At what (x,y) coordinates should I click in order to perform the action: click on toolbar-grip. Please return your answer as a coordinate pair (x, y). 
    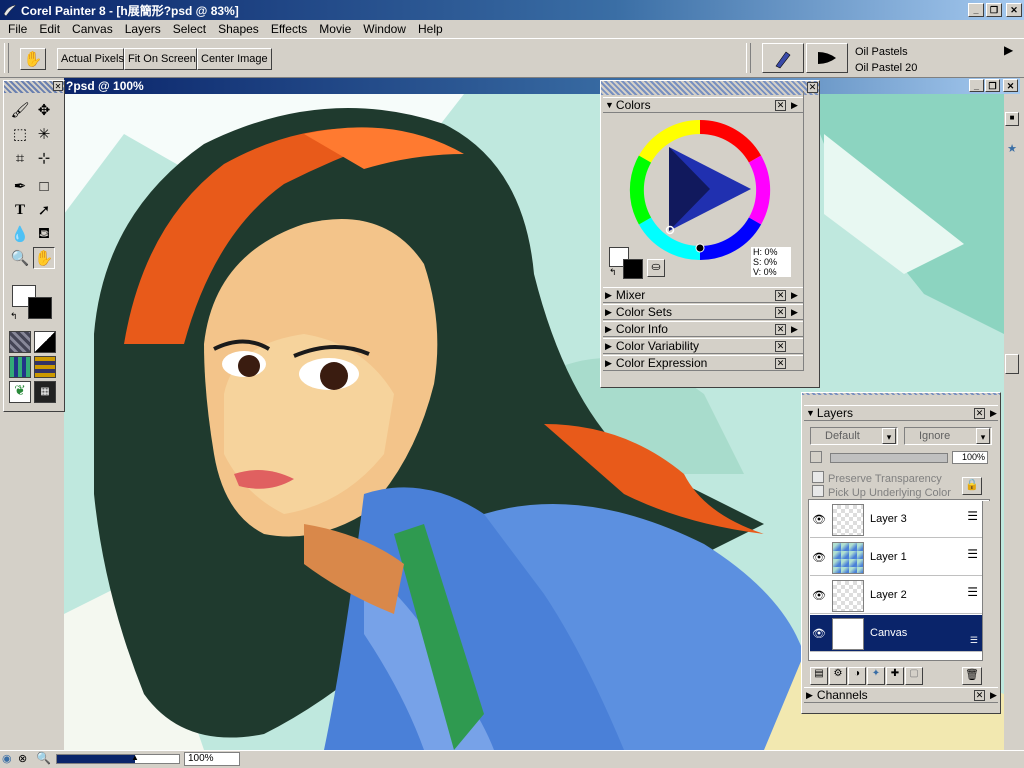
    Looking at the image, I should click on (6, 58).